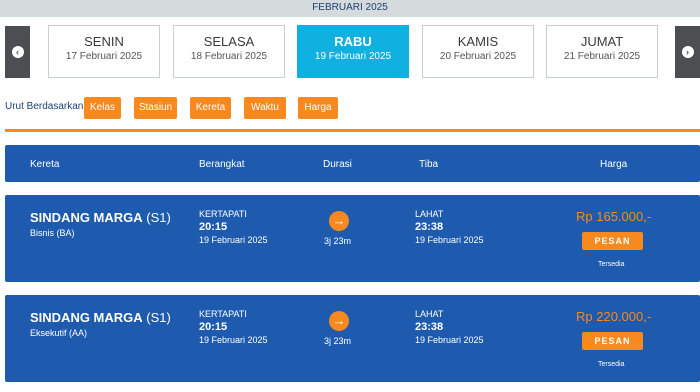 This screenshot has height=392, width=700. Describe the element at coordinates (45, 164) in the screenshot. I see `column-header-train: Kereta` at that location.